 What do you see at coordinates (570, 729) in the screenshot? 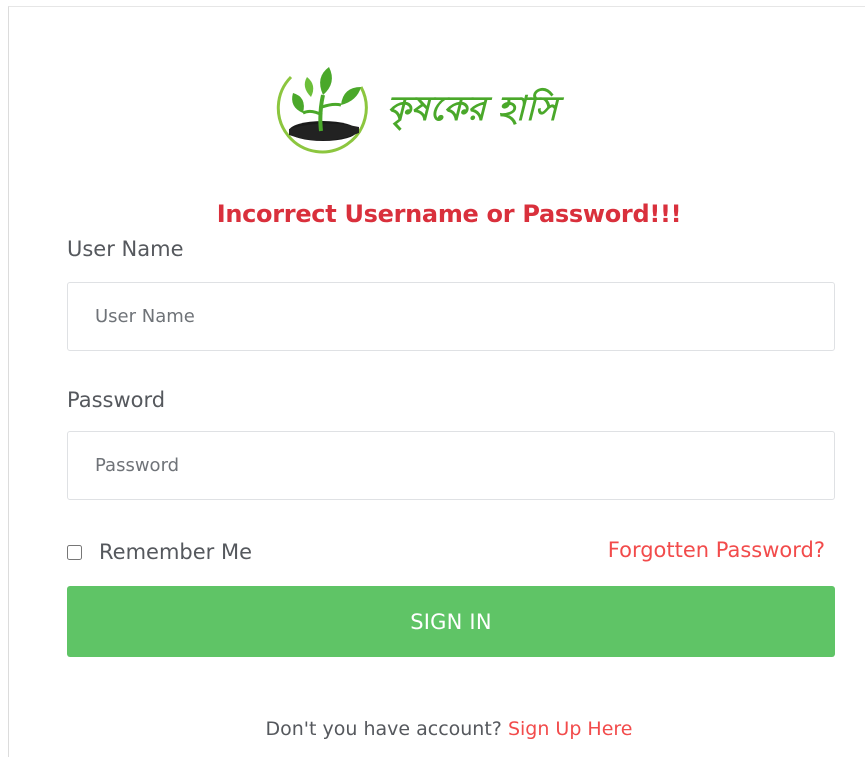
I see `sign-up-link: Sign Up Here` at bounding box center [570, 729].